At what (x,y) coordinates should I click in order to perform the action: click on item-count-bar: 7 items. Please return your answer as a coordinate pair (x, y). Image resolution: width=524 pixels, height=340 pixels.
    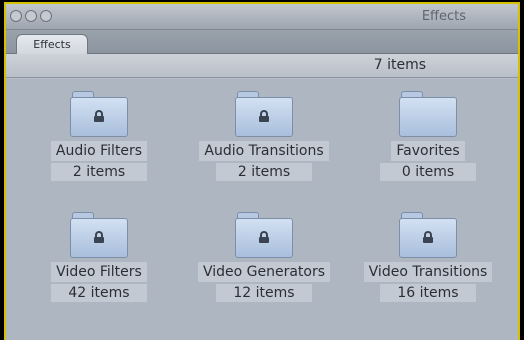
    Looking at the image, I should click on (262, 66).